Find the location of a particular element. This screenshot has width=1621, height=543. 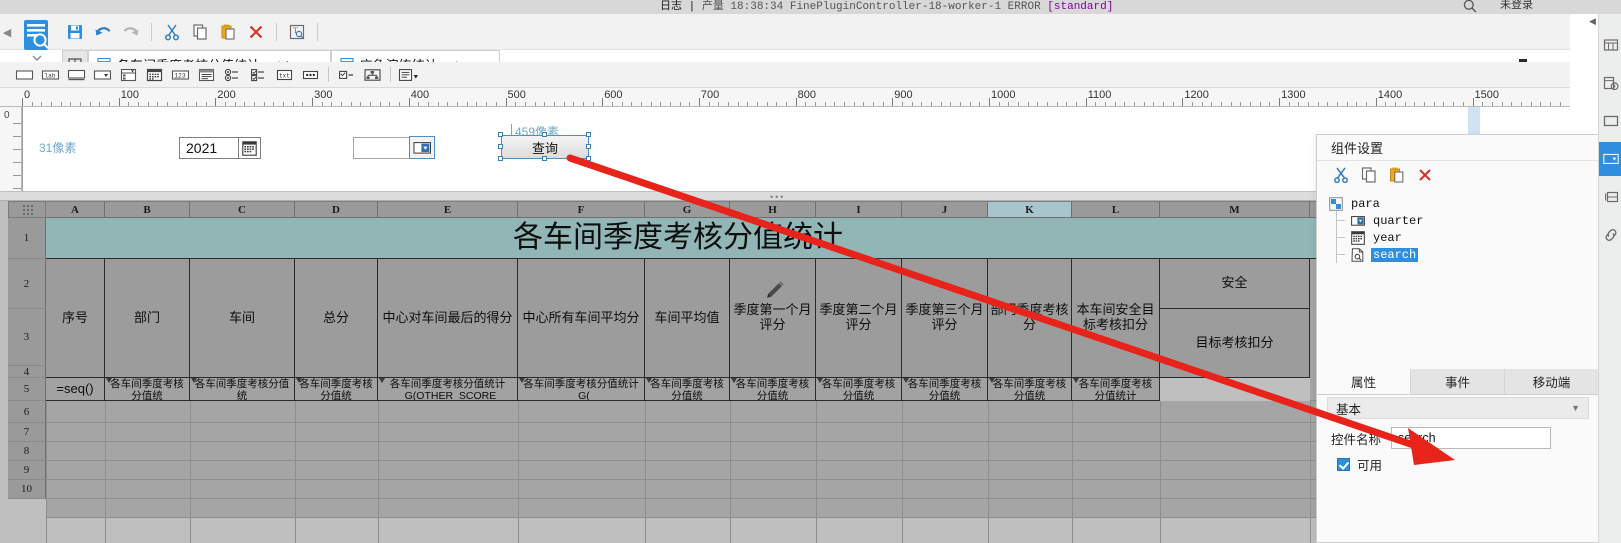

column-header-b: B is located at coordinates (147, 209).